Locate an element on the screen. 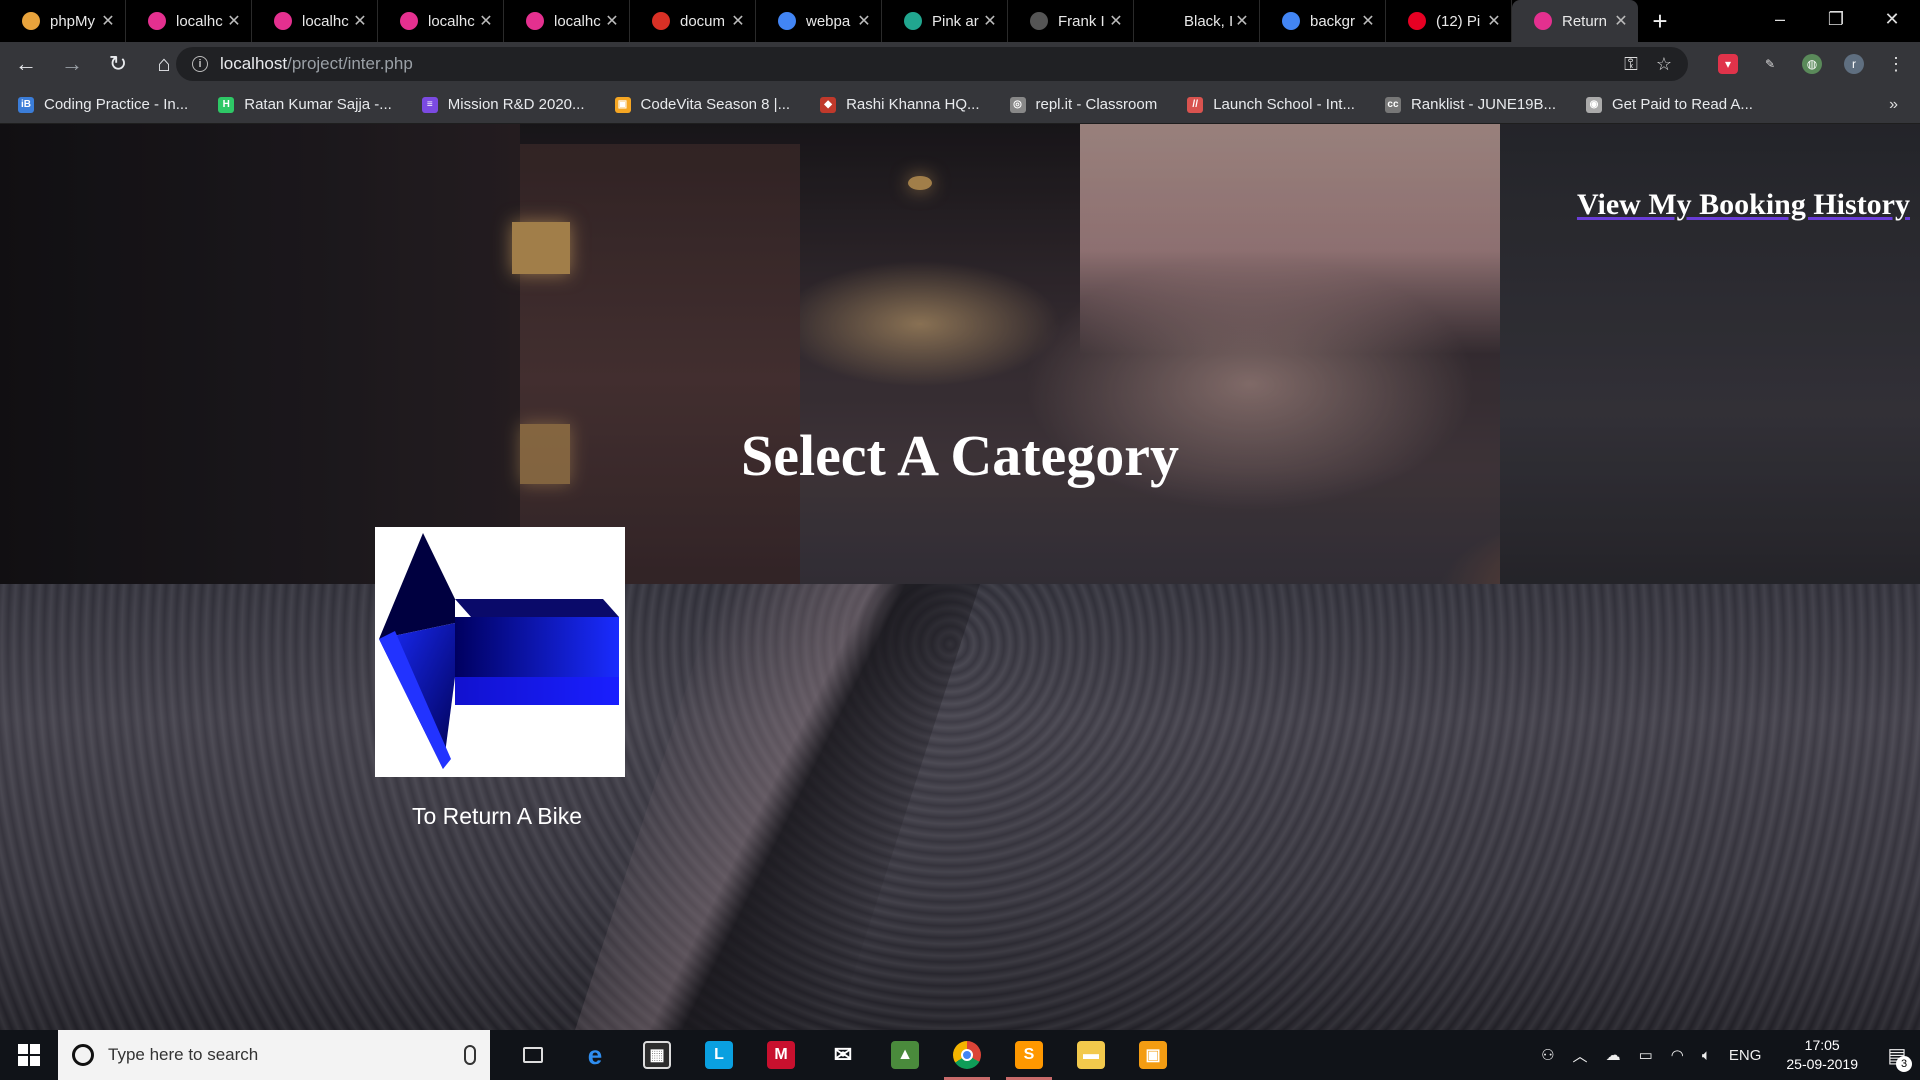  tab-title: phpMy is located at coordinates (73, 21).